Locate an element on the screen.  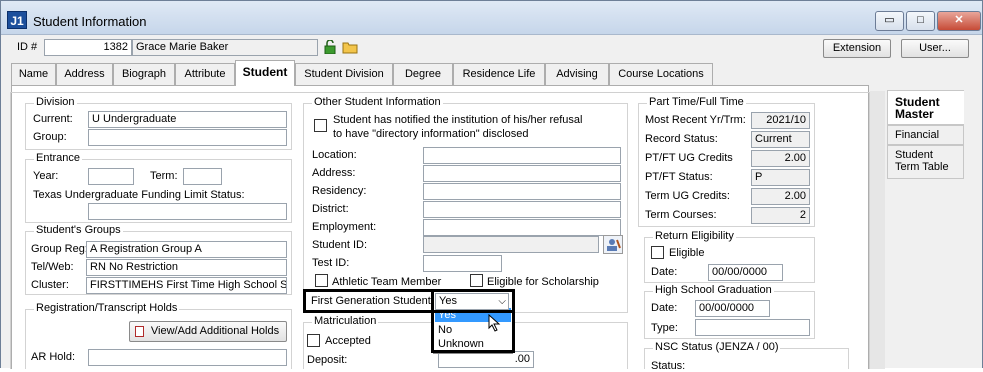
minimize-button: ▭ is located at coordinates (889, 21).